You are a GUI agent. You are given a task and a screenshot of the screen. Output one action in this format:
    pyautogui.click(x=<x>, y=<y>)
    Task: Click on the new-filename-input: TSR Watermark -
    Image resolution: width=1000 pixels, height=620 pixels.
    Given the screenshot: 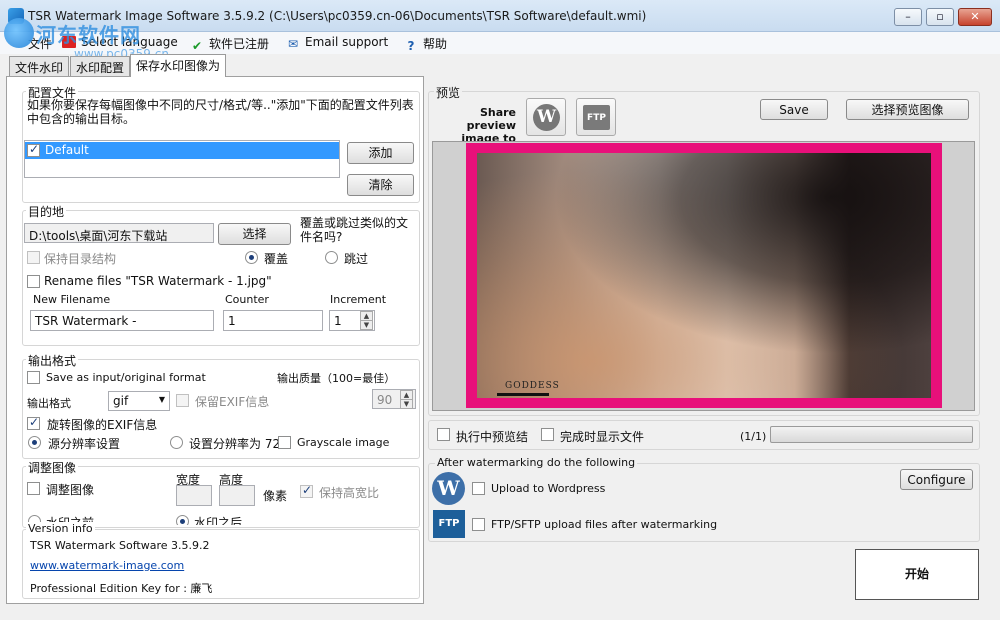 What is the action you would take?
    pyautogui.click(x=122, y=320)
    